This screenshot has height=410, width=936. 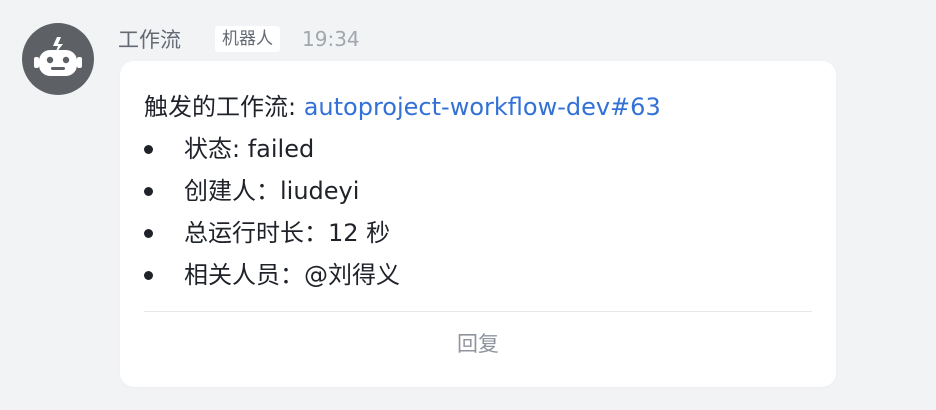 I want to click on bot-badge: 机器人, so click(x=247, y=39).